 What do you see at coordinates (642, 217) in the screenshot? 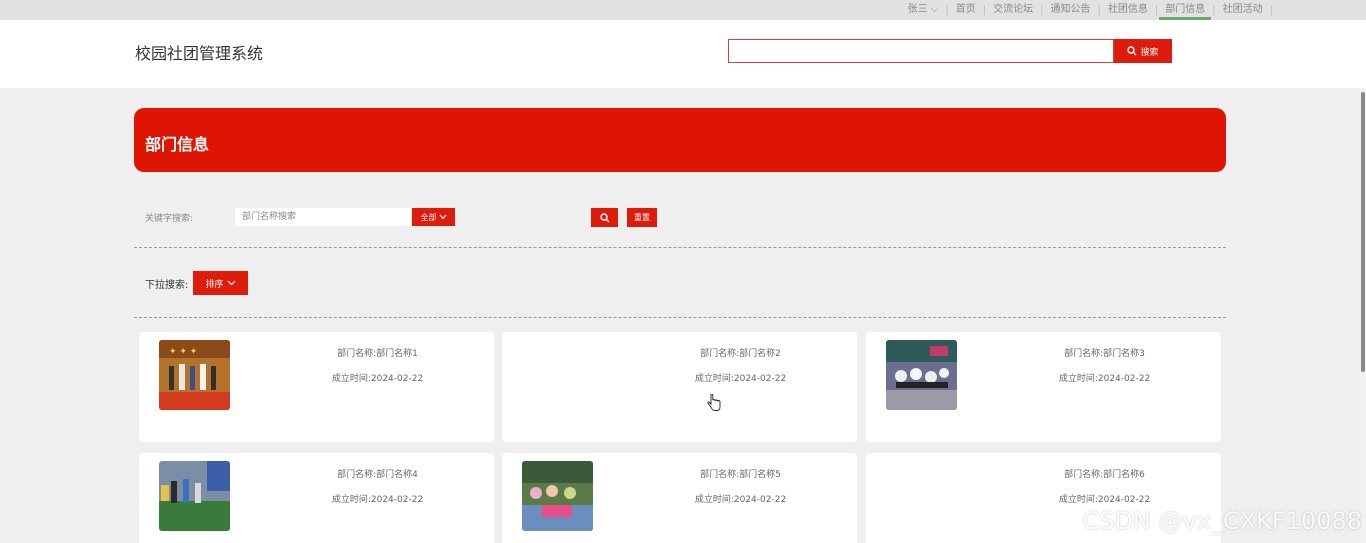
I see `filter-reset-button: 重置` at bounding box center [642, 217].